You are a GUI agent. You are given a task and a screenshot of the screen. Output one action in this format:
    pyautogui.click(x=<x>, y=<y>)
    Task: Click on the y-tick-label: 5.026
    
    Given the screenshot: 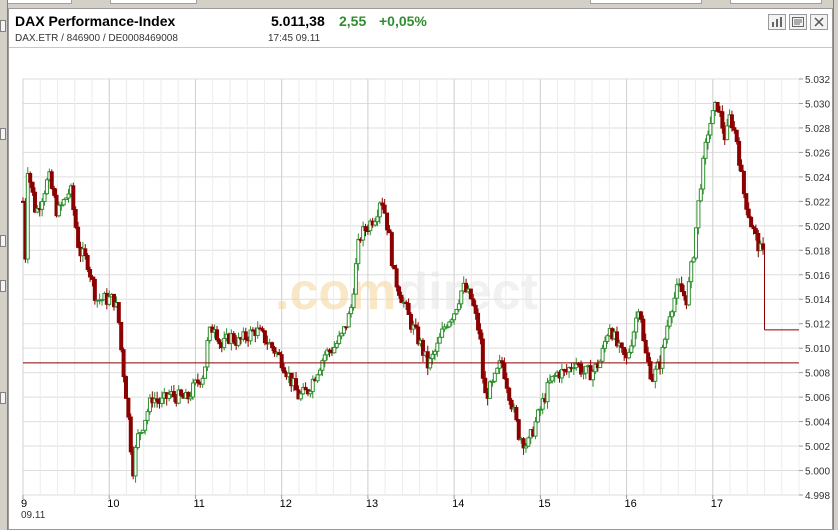 What is the action you would take?
    pyautogui.click(x=817, y=153)
    